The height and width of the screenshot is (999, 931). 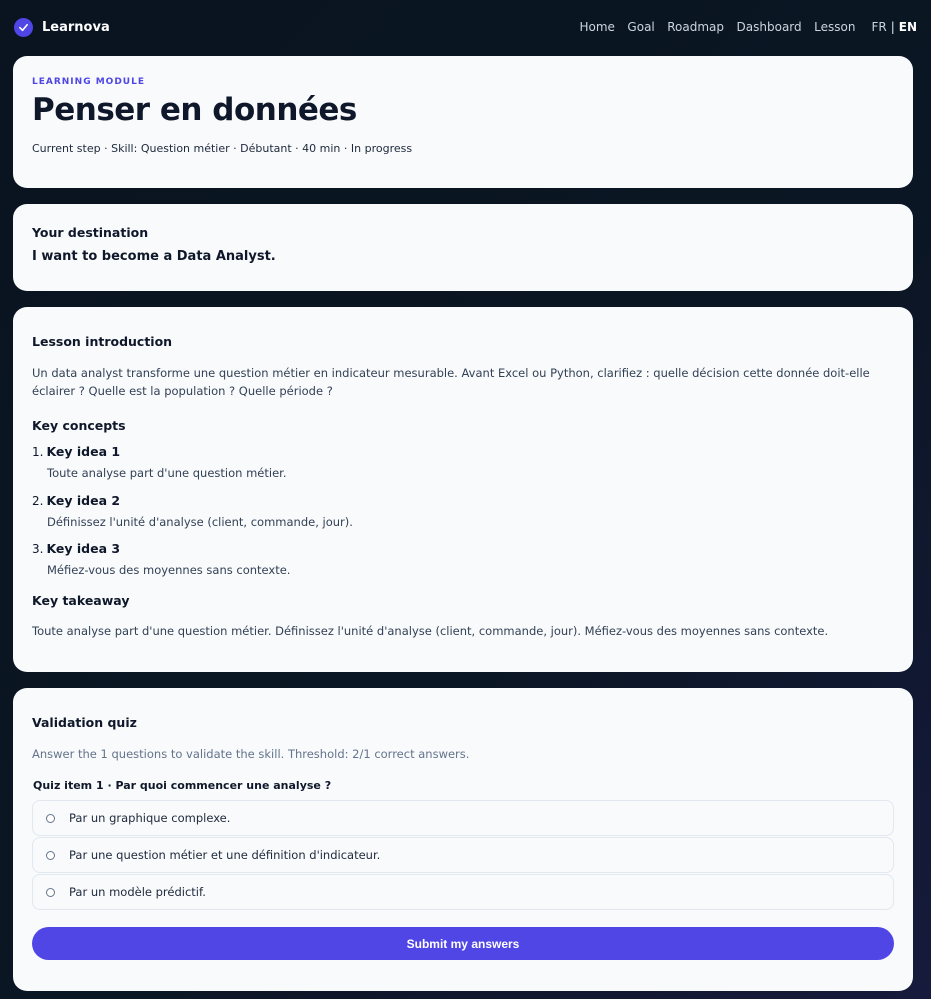 I want to click on brand: Learnova, so click(x=62, y=27).